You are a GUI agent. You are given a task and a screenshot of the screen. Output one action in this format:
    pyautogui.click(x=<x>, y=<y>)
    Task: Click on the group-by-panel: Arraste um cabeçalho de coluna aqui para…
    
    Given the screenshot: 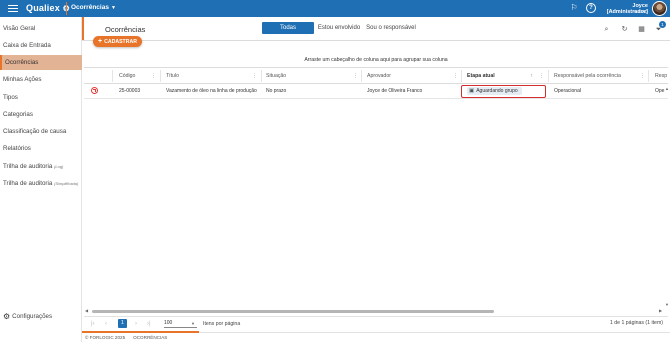 What is the action you would take?
    pyautogui.click(x=376, y=60)
    